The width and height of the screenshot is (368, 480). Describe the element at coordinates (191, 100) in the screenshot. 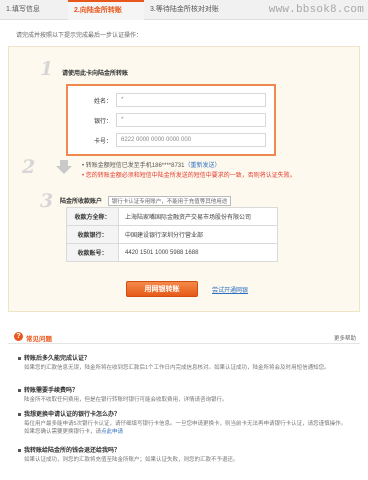

I see `name-value: *` at that location.